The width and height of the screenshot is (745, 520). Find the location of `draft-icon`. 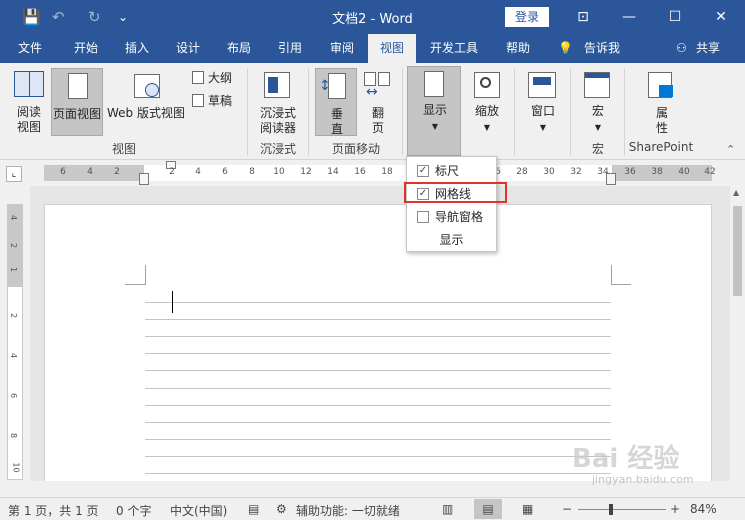

draft-icon is located at coordinates (198, 100).